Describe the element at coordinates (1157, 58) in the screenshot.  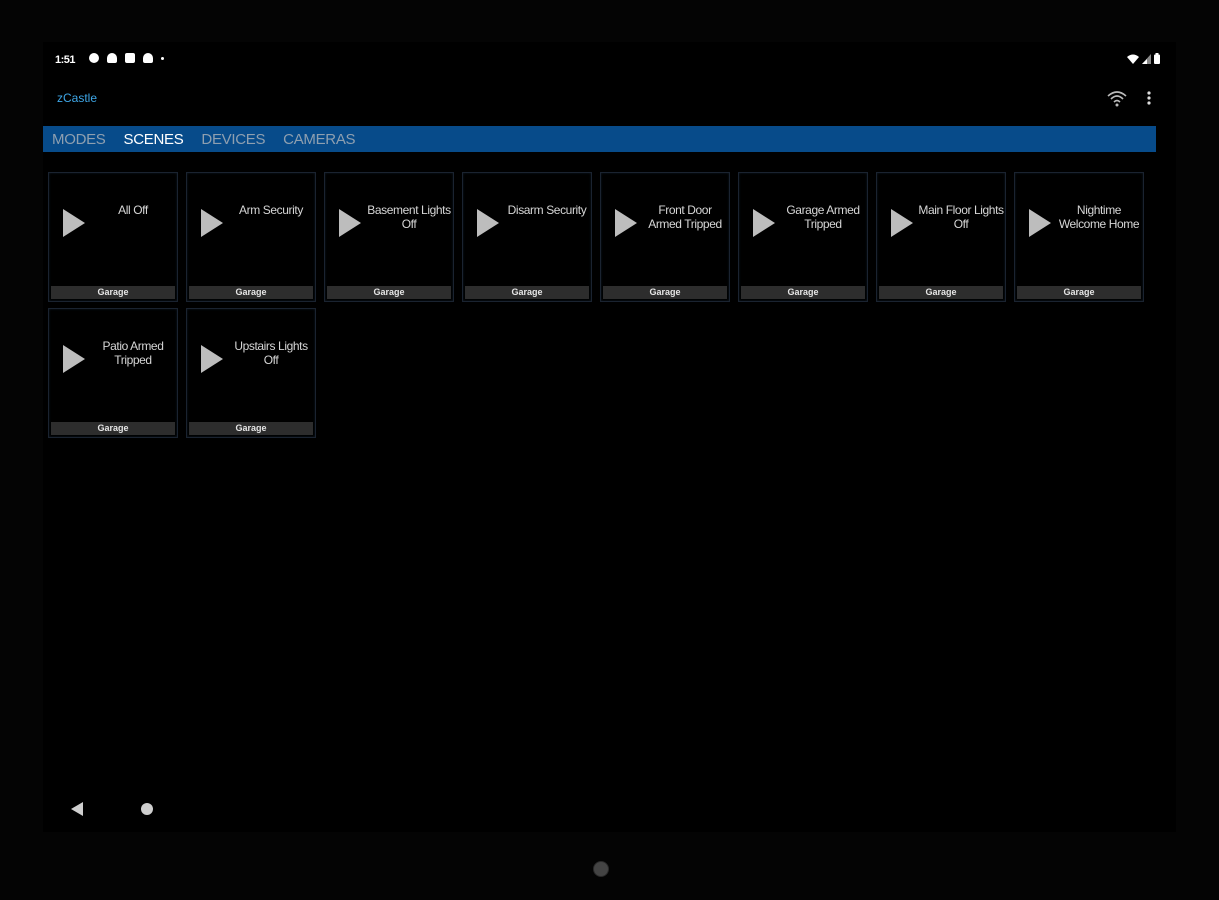
I see `battery-status-icon` at that location.